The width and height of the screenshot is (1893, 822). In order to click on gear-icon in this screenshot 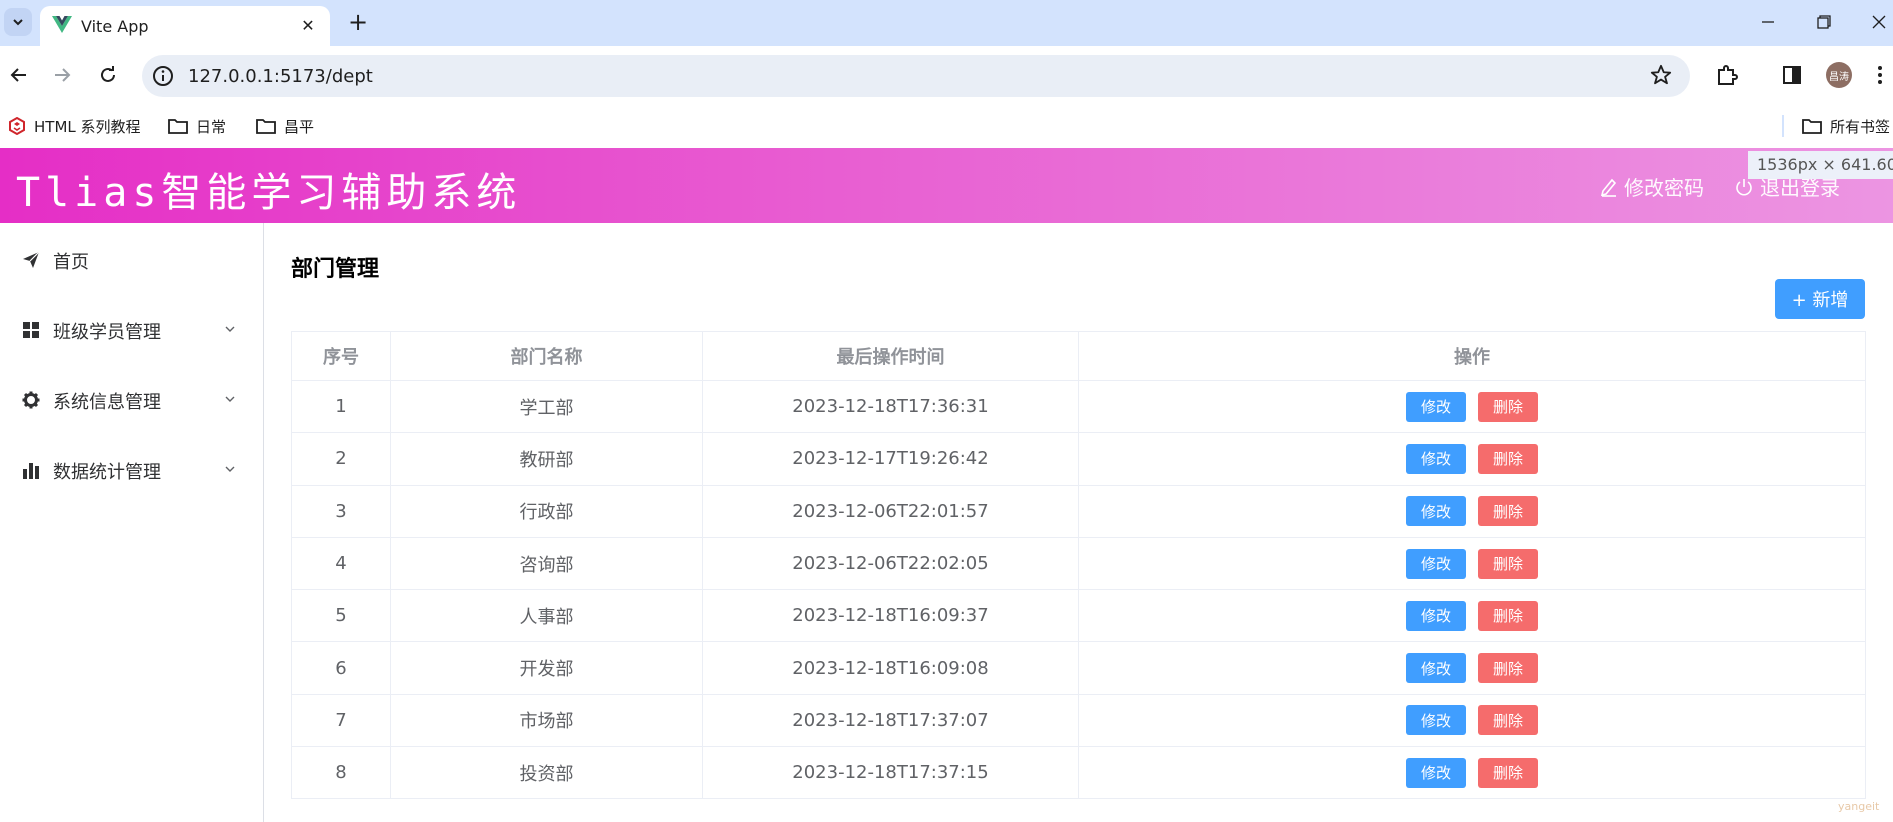, I will do `click(31, 400)`.